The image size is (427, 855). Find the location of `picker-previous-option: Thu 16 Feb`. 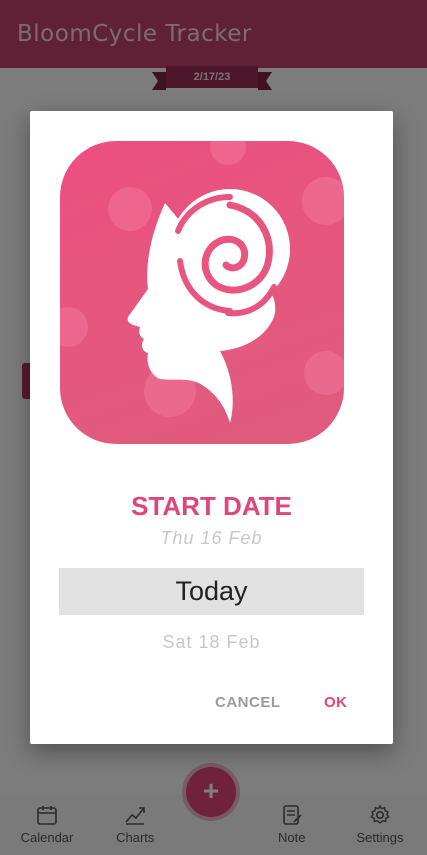

picker-previous-option: Thu 16 Feb is located at coordinates (211, 538).